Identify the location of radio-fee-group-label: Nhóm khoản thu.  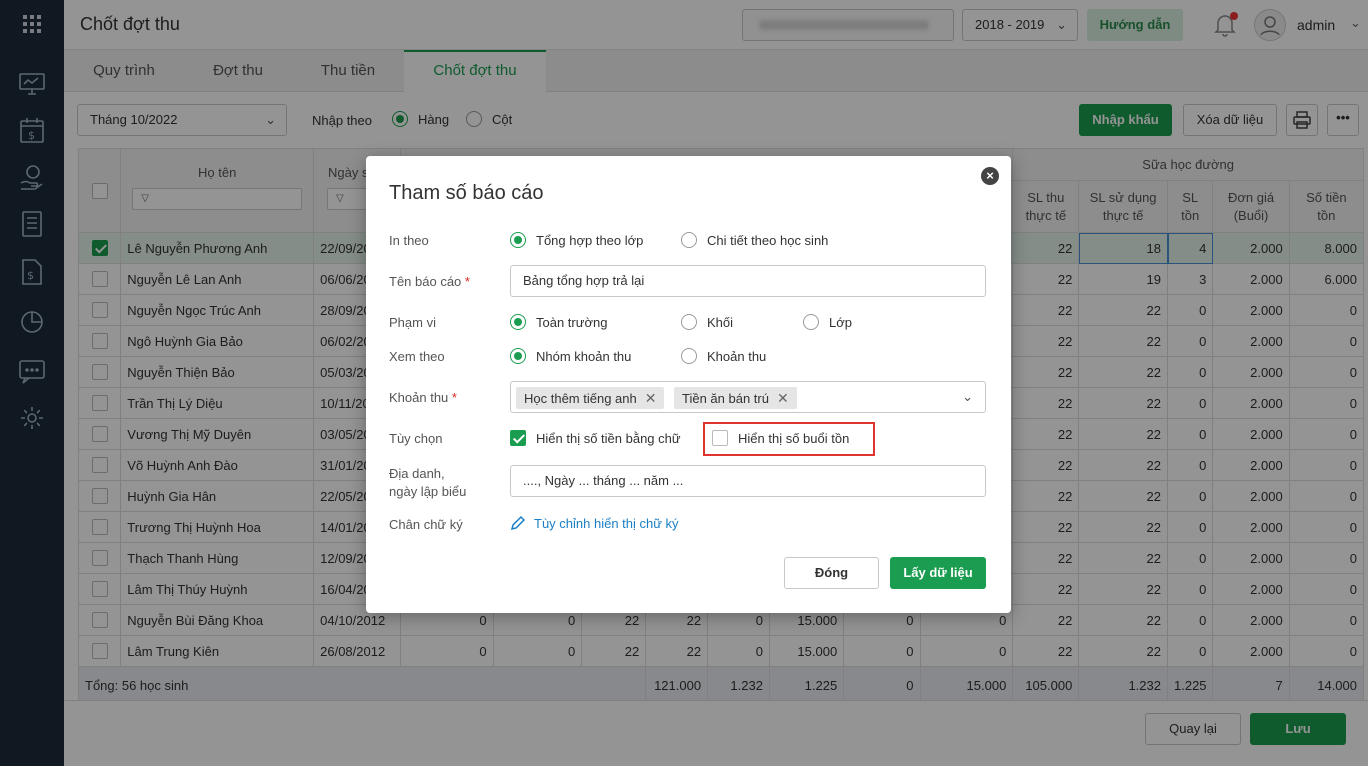
(584, 356).